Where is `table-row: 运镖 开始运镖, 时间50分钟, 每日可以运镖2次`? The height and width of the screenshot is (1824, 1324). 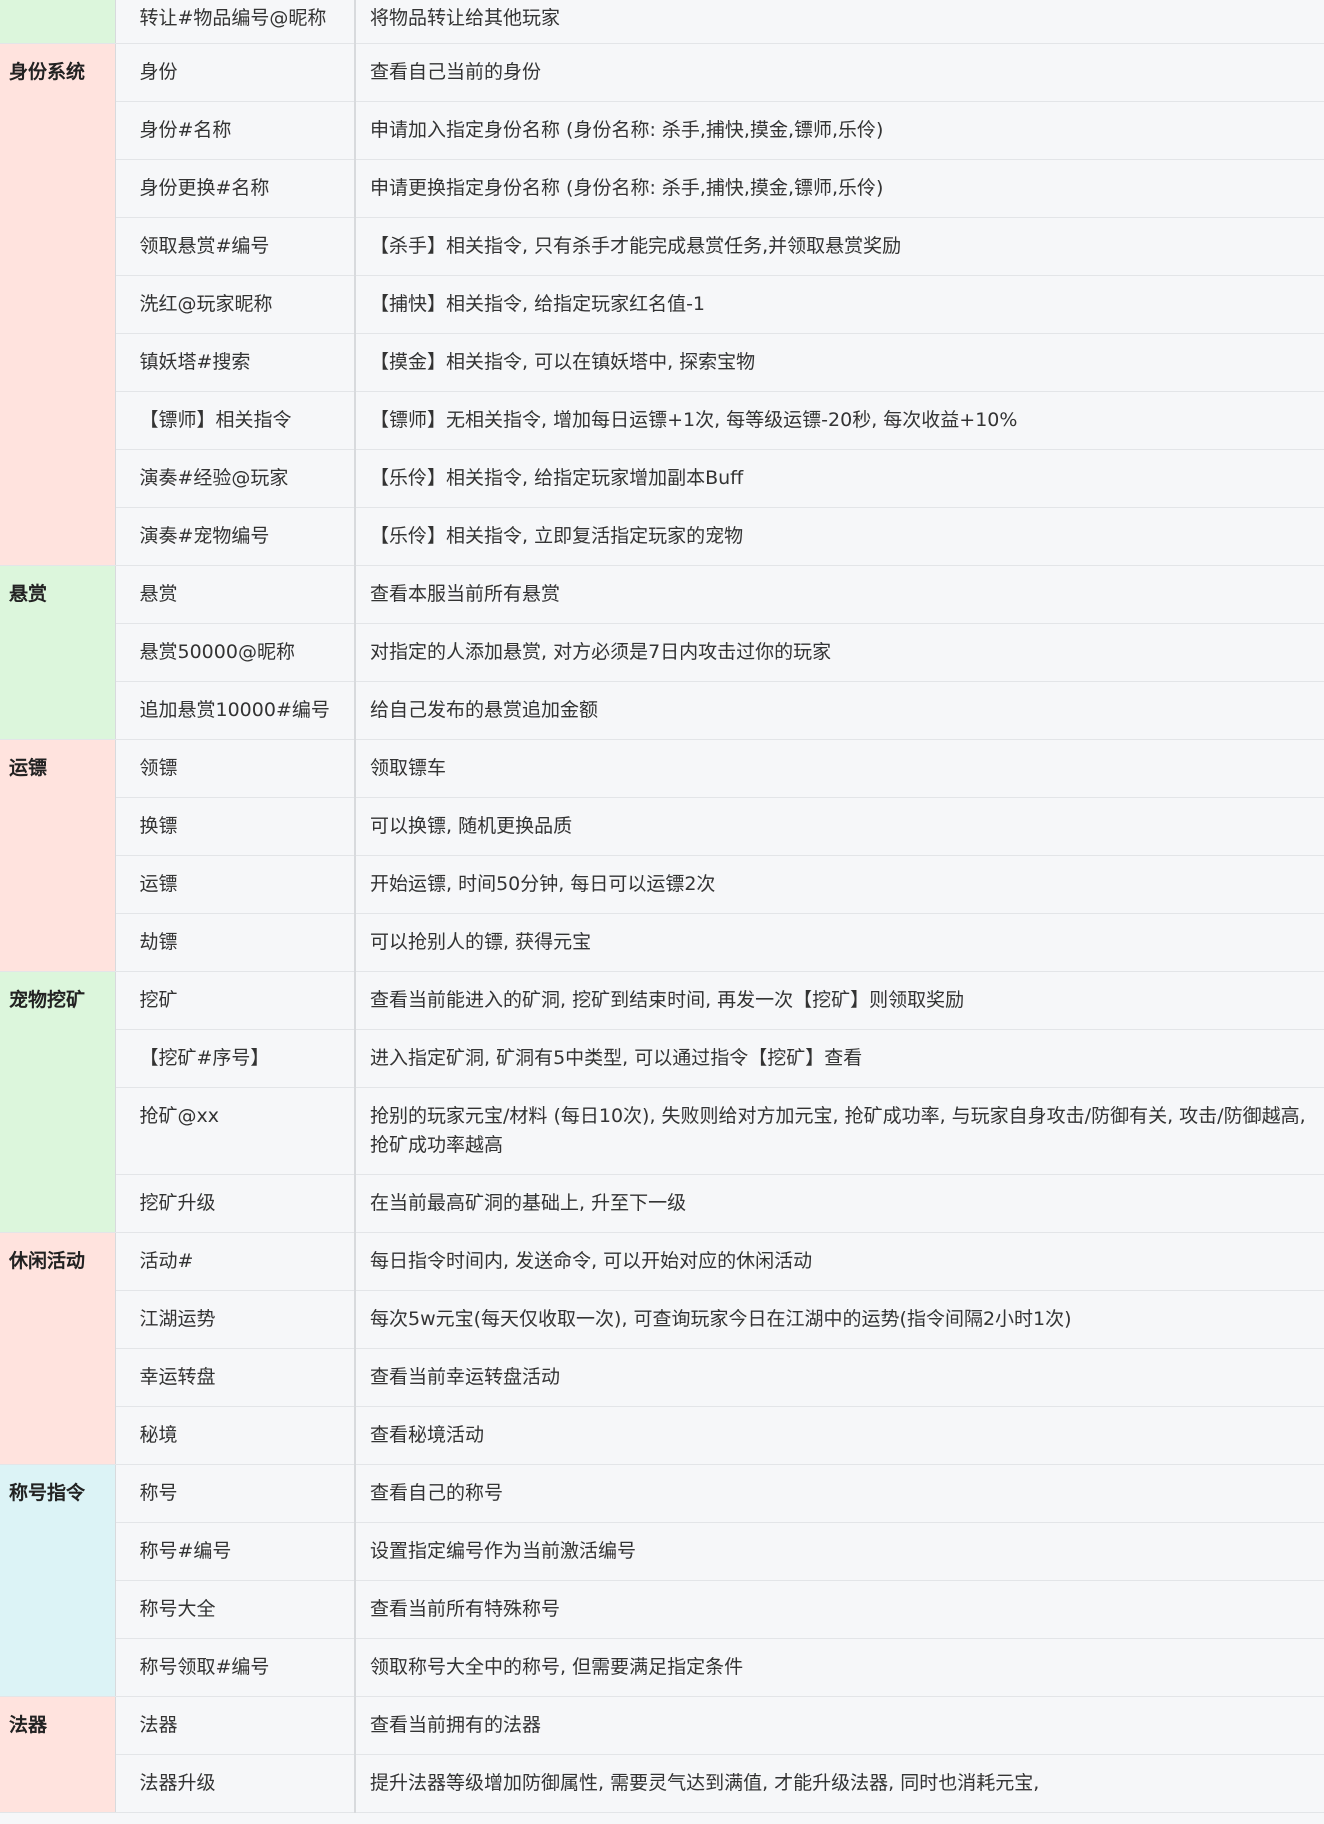 table-row: 运镖 开始运镖, 时间50分钟, 每日可以运镖2次 is located at coordinates (662, 884).